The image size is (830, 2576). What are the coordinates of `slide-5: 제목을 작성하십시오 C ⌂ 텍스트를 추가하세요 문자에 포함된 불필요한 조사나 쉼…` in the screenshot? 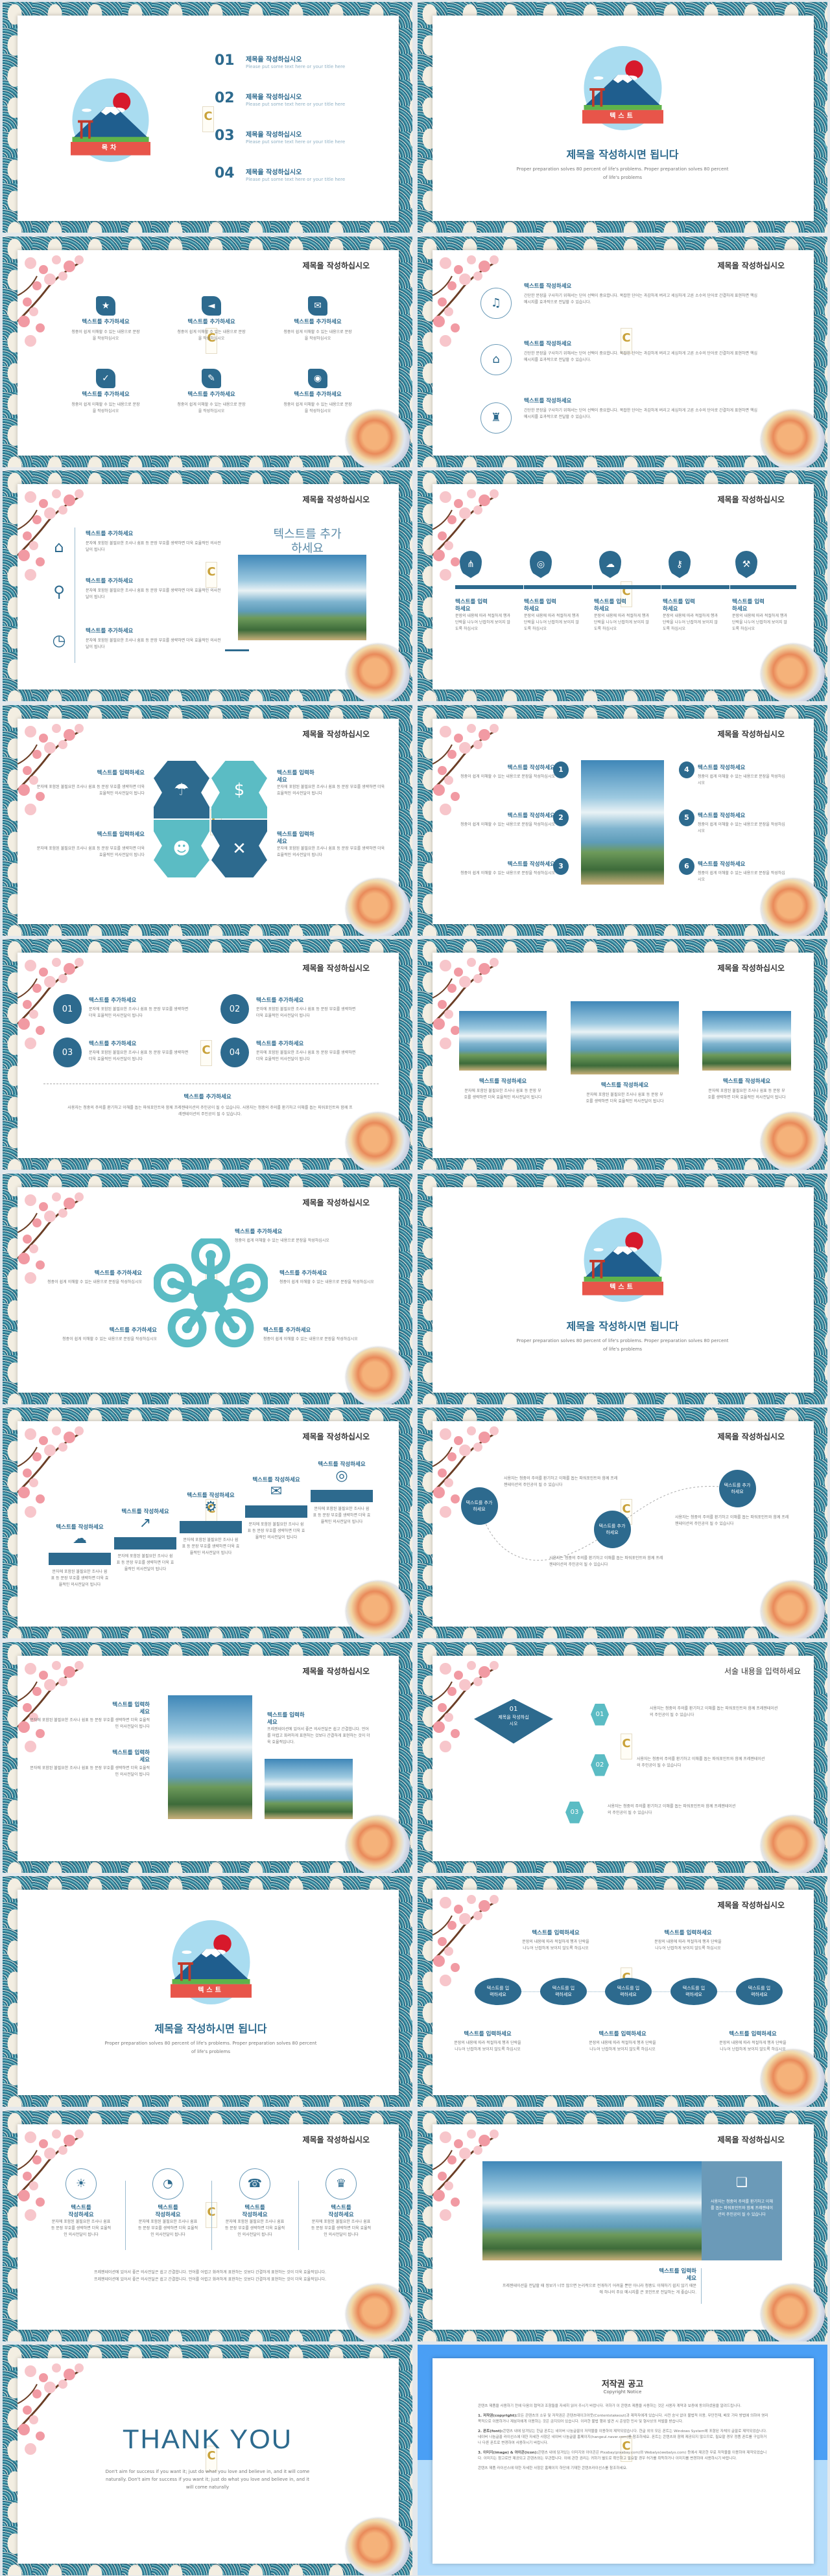 It's located at (207, 585).